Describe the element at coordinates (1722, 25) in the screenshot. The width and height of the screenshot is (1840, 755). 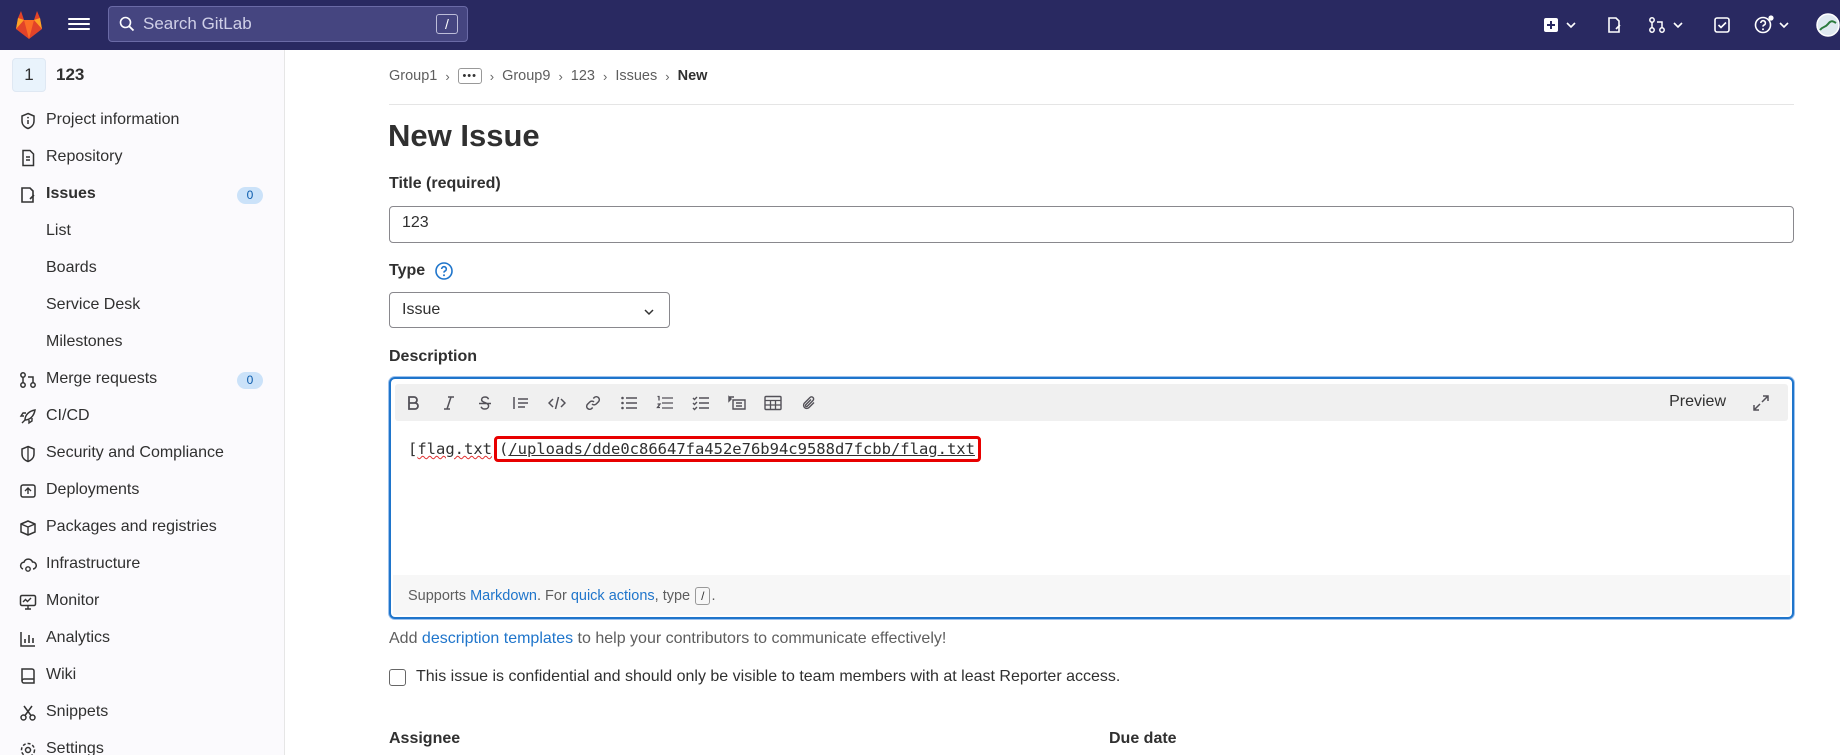
I see `todos-button` at that location.